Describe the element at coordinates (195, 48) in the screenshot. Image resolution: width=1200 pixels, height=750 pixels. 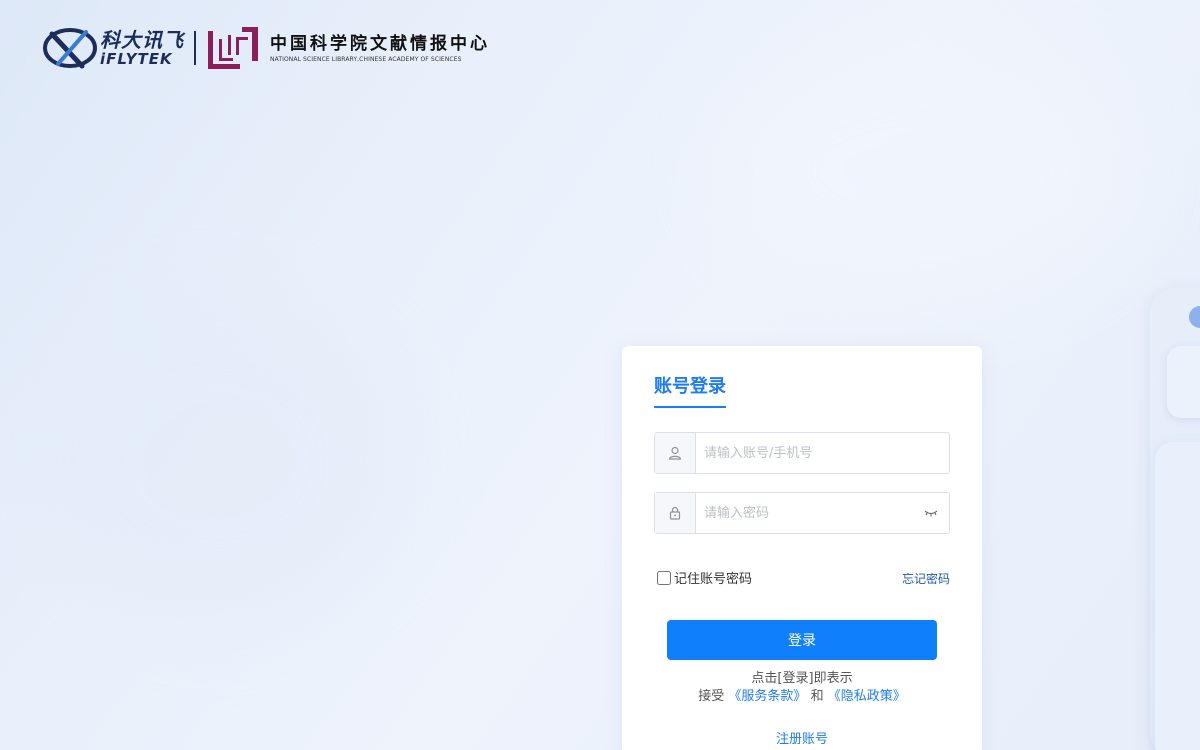
I see `logo-divider` at that location.